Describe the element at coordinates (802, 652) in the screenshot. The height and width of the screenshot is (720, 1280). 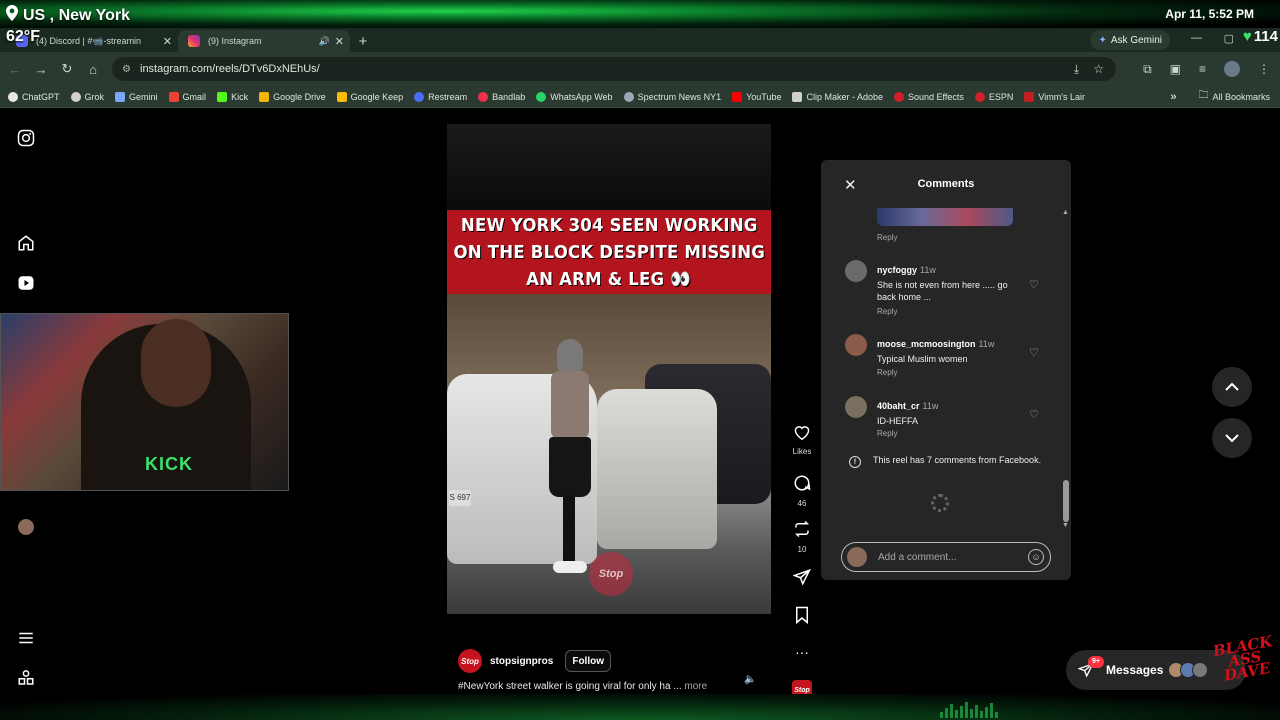
I see `more-options-button: ···` at that location.